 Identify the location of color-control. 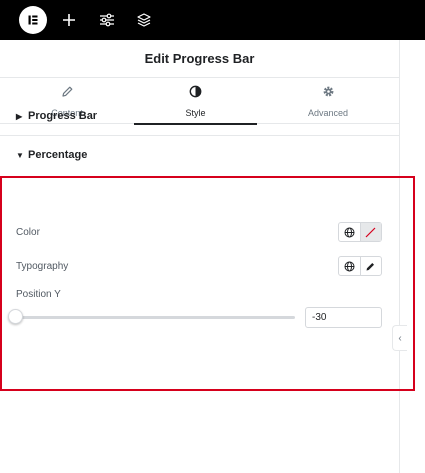
(360, 232).